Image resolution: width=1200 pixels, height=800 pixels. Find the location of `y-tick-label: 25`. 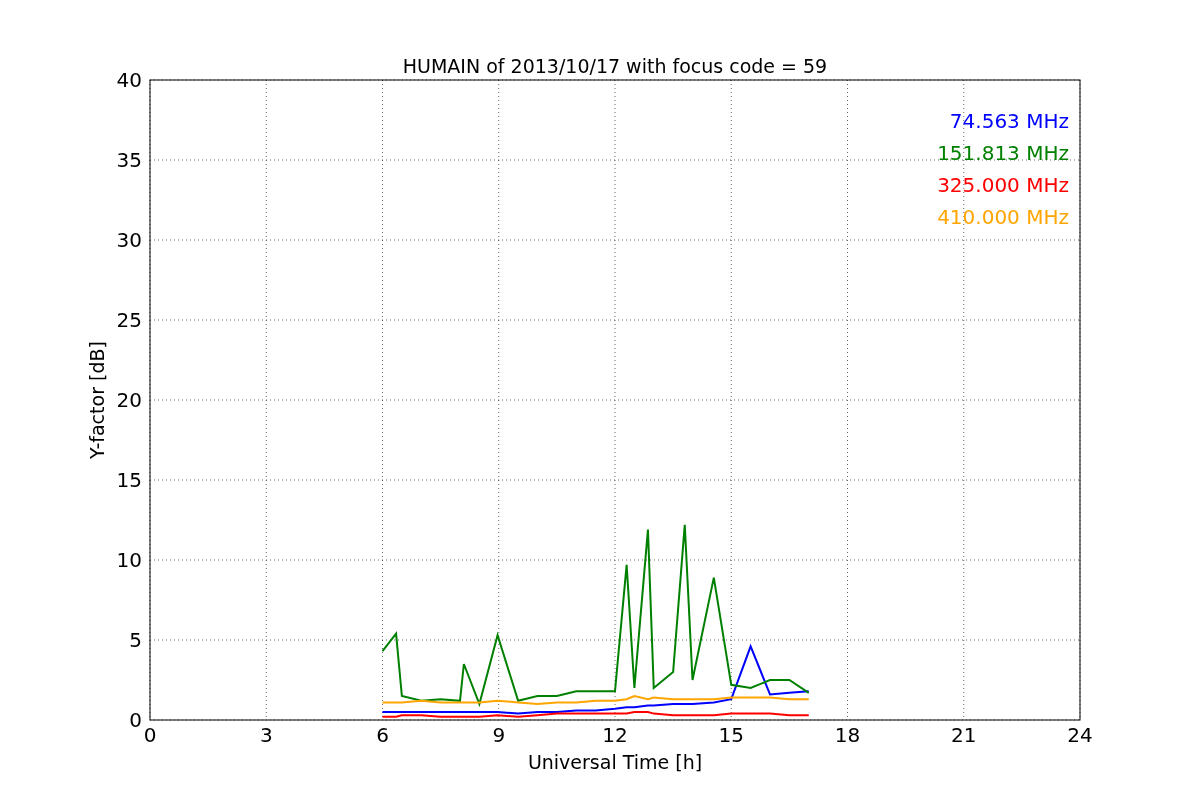

y-tick-label: 25 is located at coordinates (129, 320).